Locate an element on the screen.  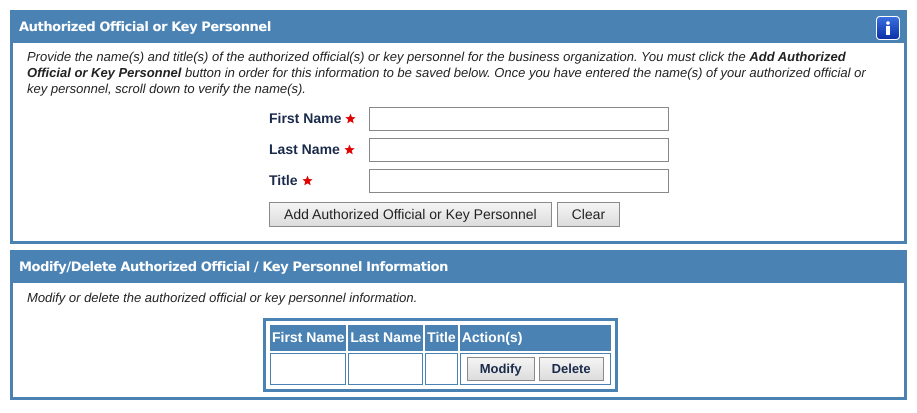
field-label: First Name is located at coordinates (305, 118).